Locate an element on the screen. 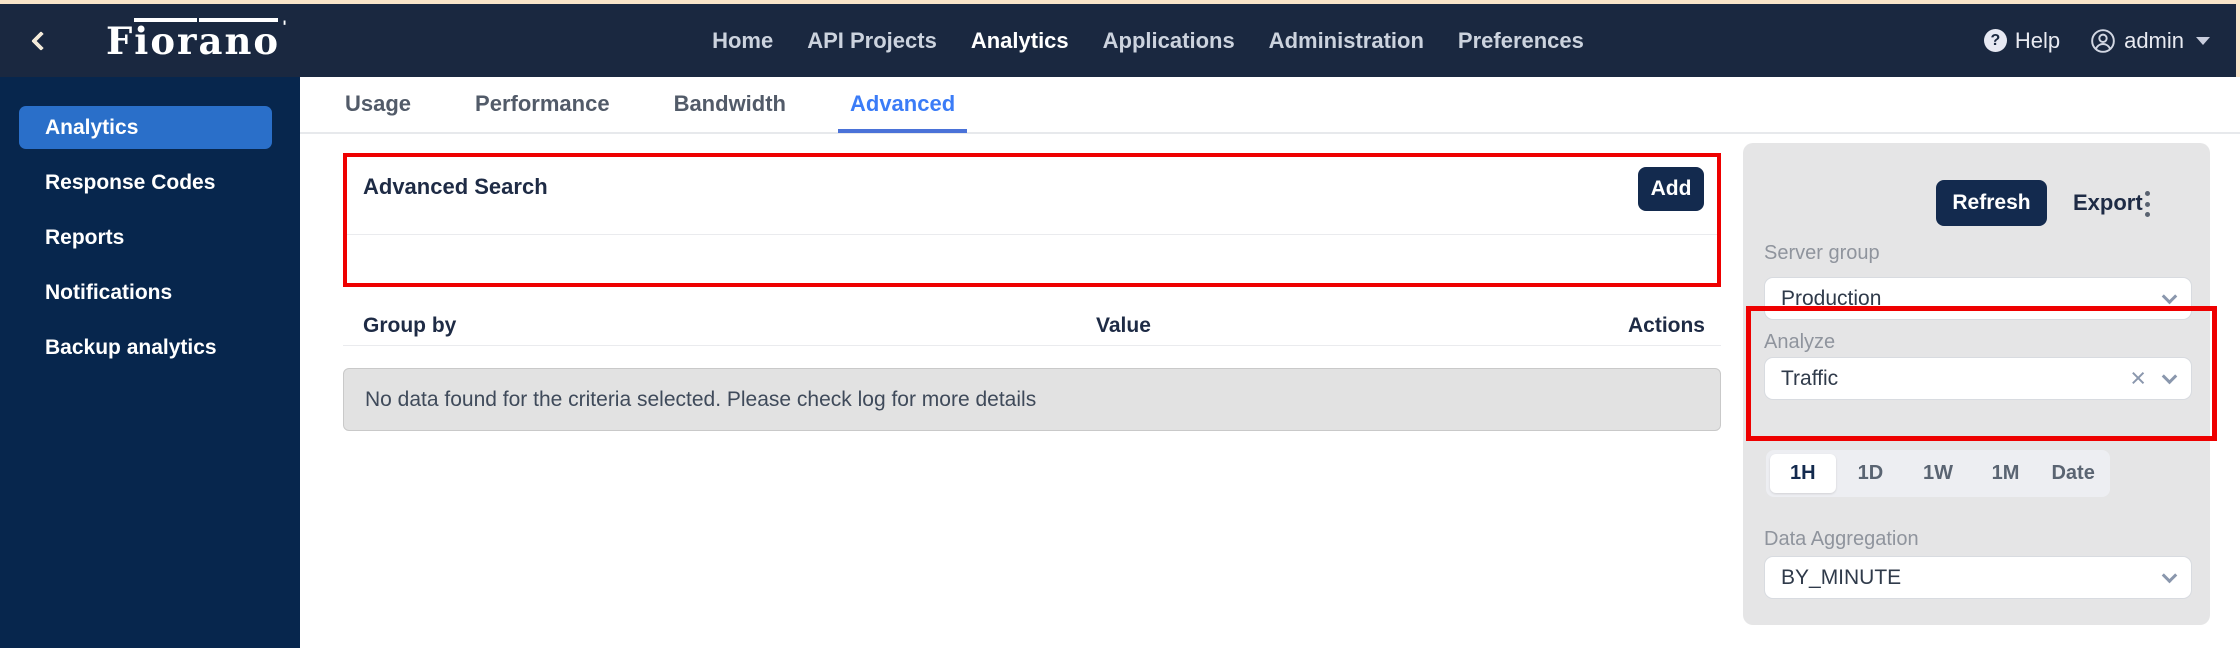 Image resolution: width=2240 pixels, height=648 pixels. tab-advanced: Advanced is located at coordinates (903, 105).